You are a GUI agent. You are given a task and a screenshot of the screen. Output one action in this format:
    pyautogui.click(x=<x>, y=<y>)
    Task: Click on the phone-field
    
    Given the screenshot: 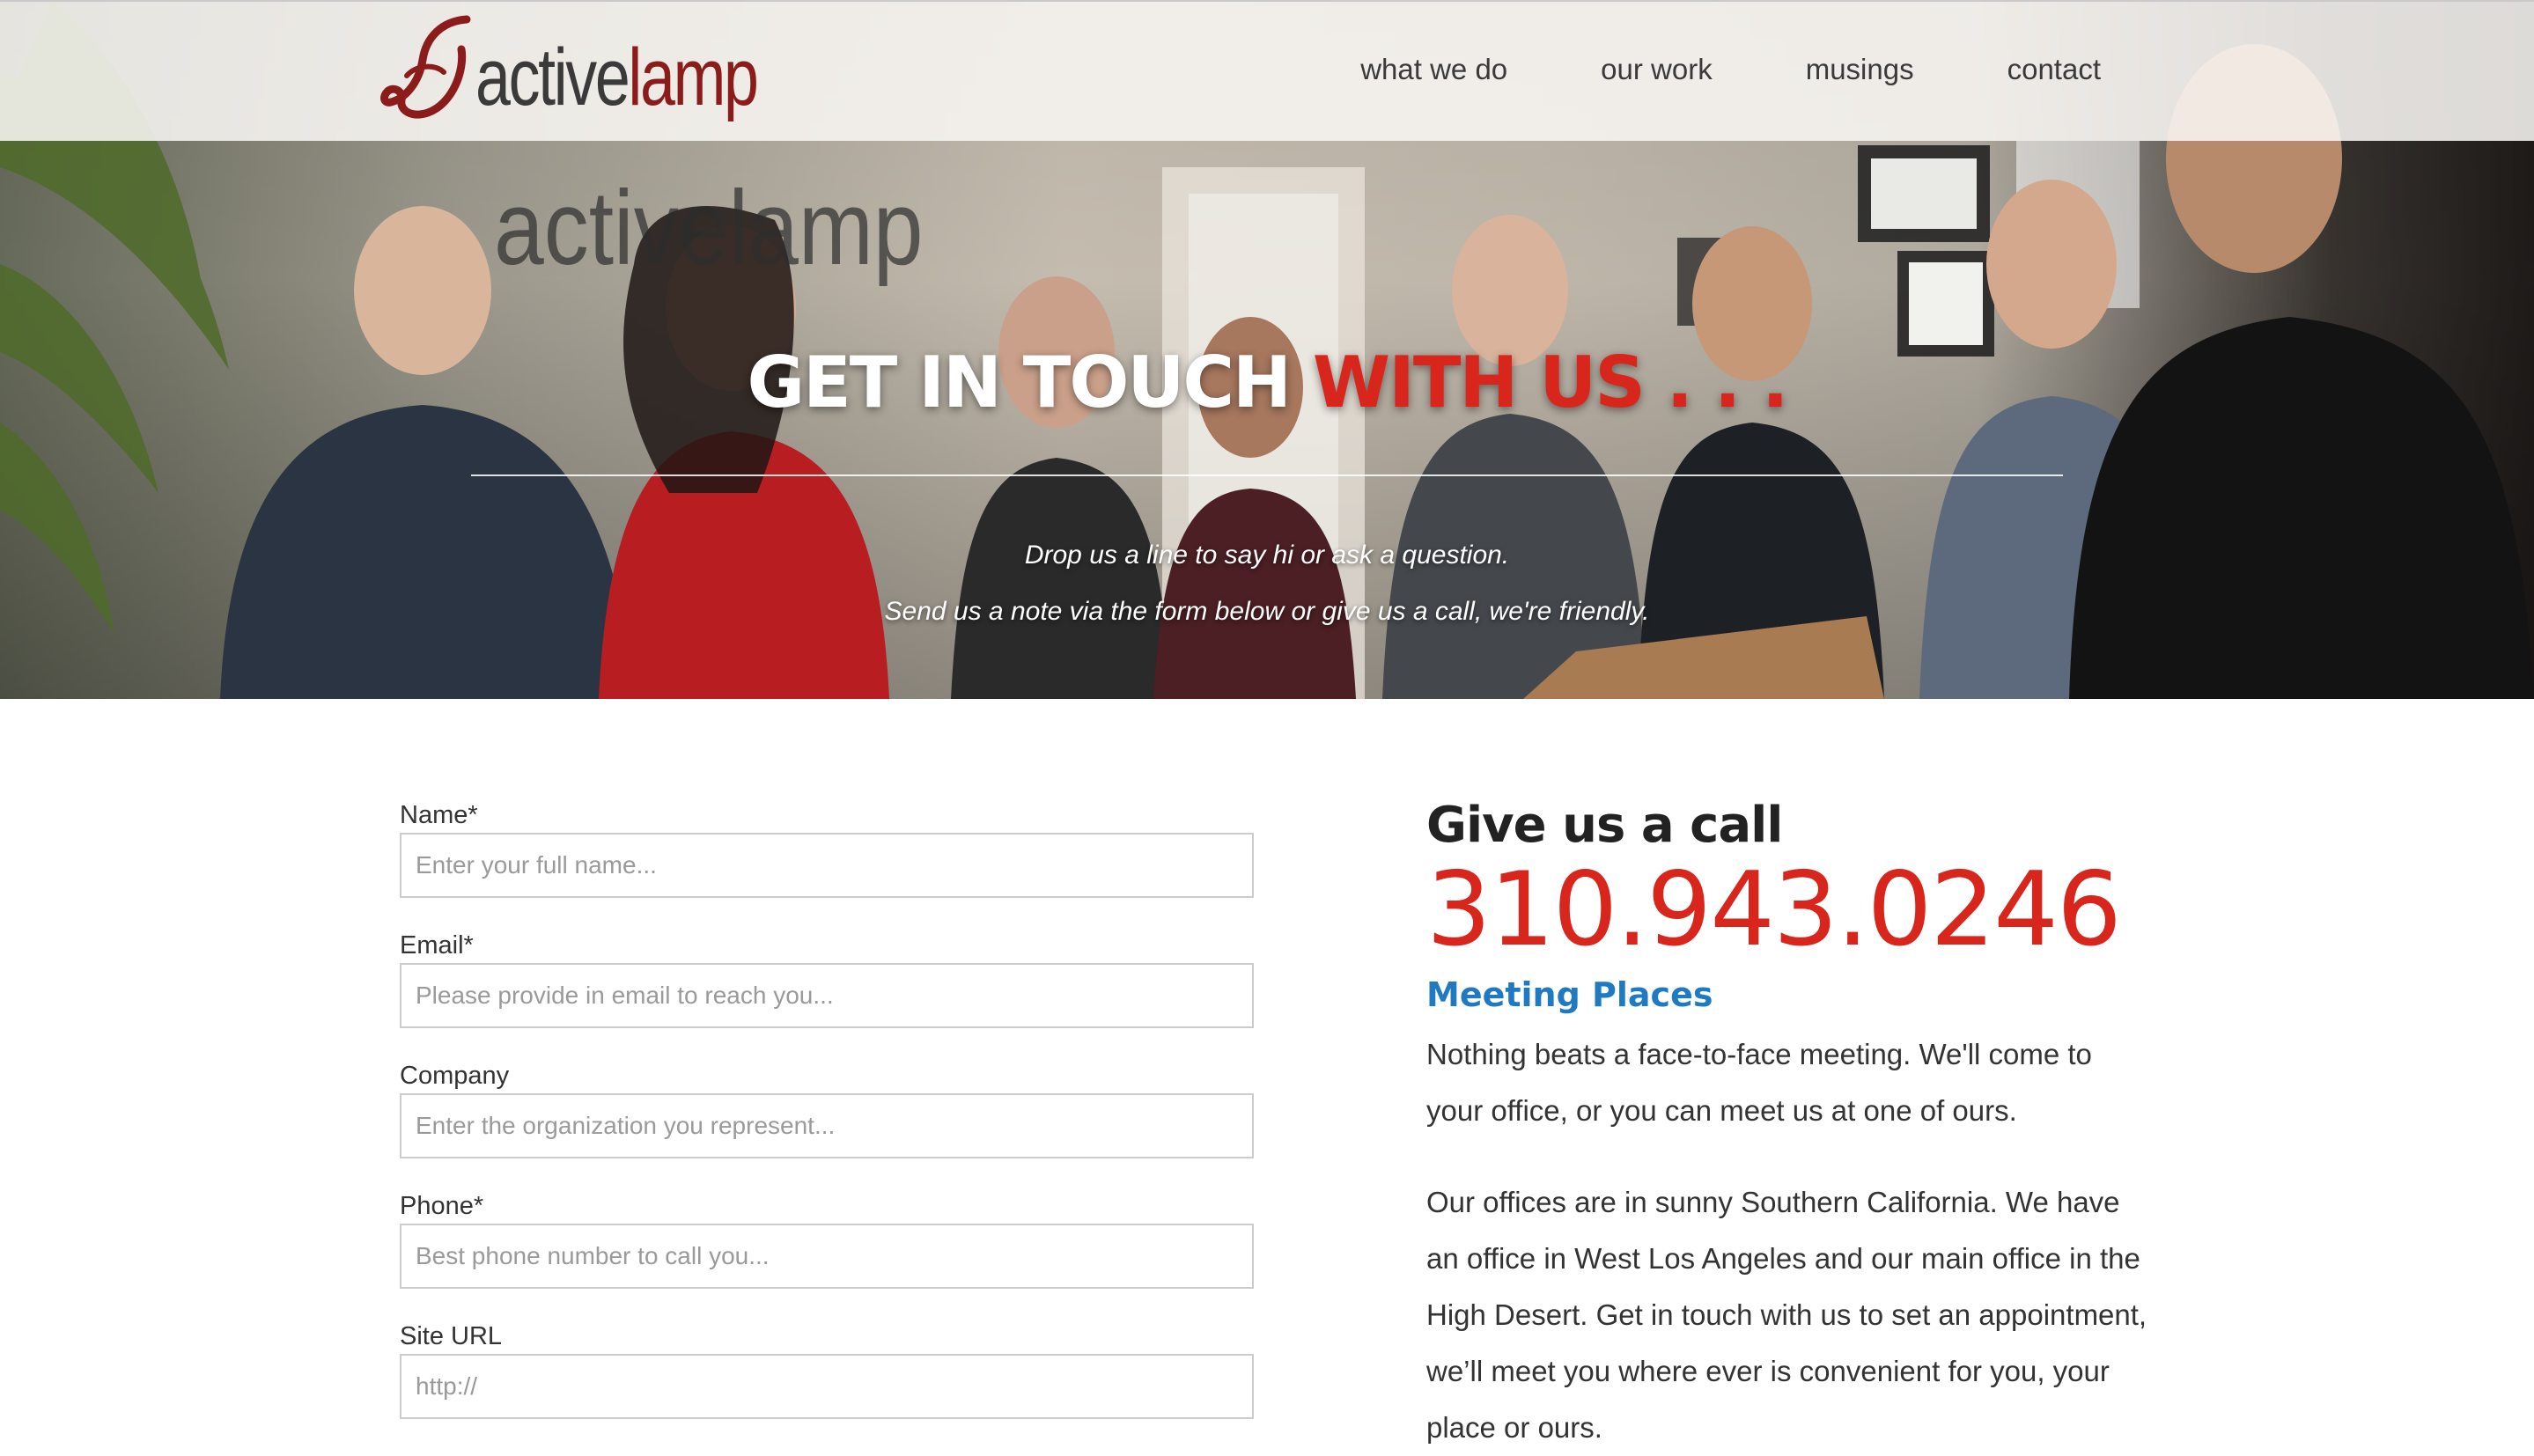 What is the action you would take?
    pyautogui.click(x=827, y=1256)
    